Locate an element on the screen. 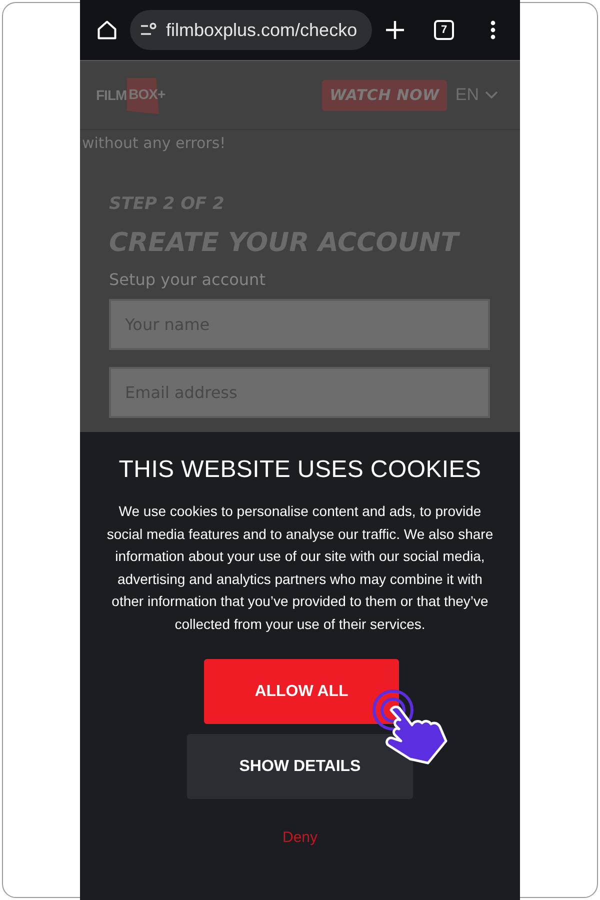 The image size is (600, 900). address-bar: filmboxplus.com/checko is located at coordinates (251, 30).